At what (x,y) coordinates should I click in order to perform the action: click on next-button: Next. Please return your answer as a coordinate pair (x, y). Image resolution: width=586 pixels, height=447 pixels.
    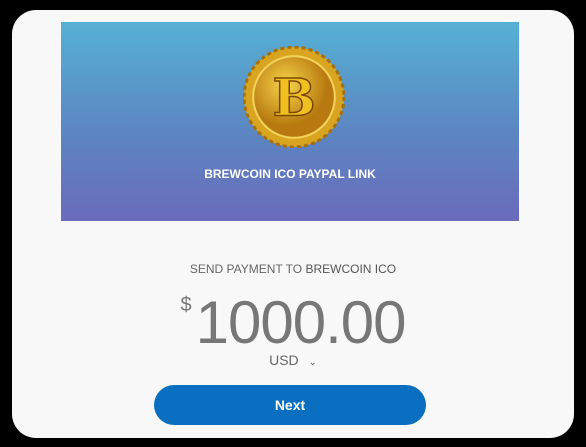
    Looking at the image, I should click on (290, 405).